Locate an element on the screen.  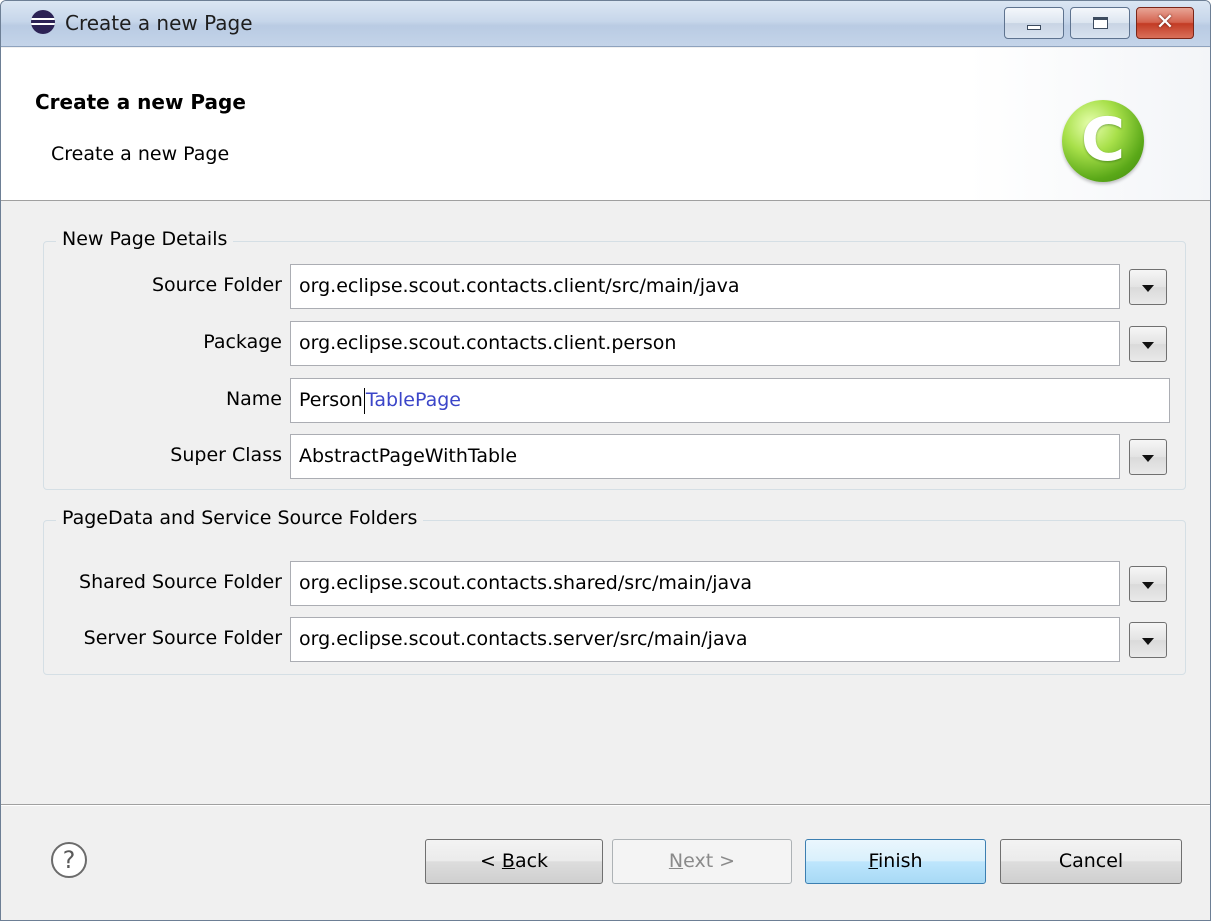
next-button: Next > is located at coordinates (702, 861).